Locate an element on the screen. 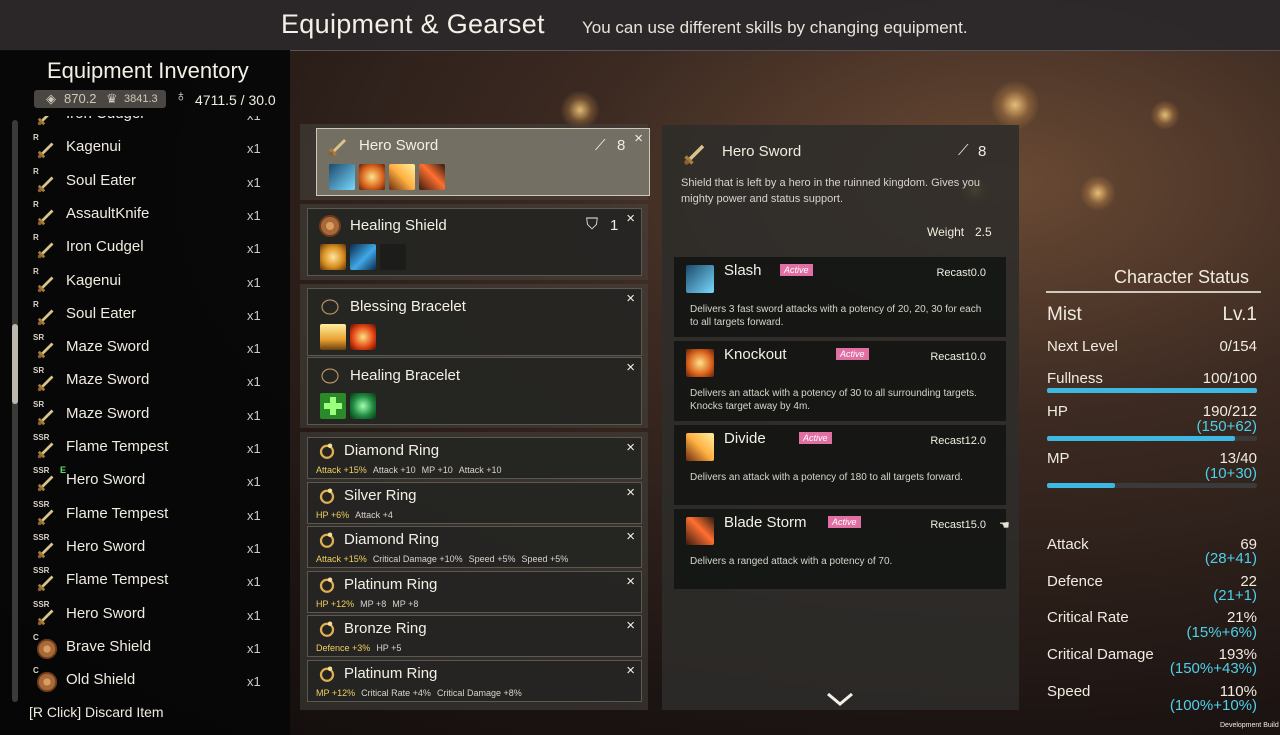 The image size is (1280, 735). inventory-item: R AssaultKnife x1 is located at coordinates (150, 214).